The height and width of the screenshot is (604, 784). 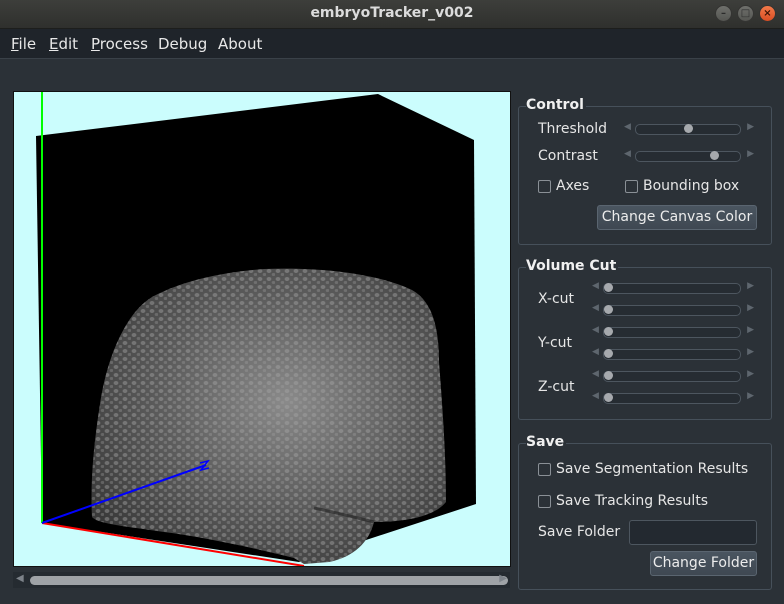 What do you see at coordinates (573, 186) in the screenshot?
I see `axes-label: Axes` at bounding box center [573, 186].